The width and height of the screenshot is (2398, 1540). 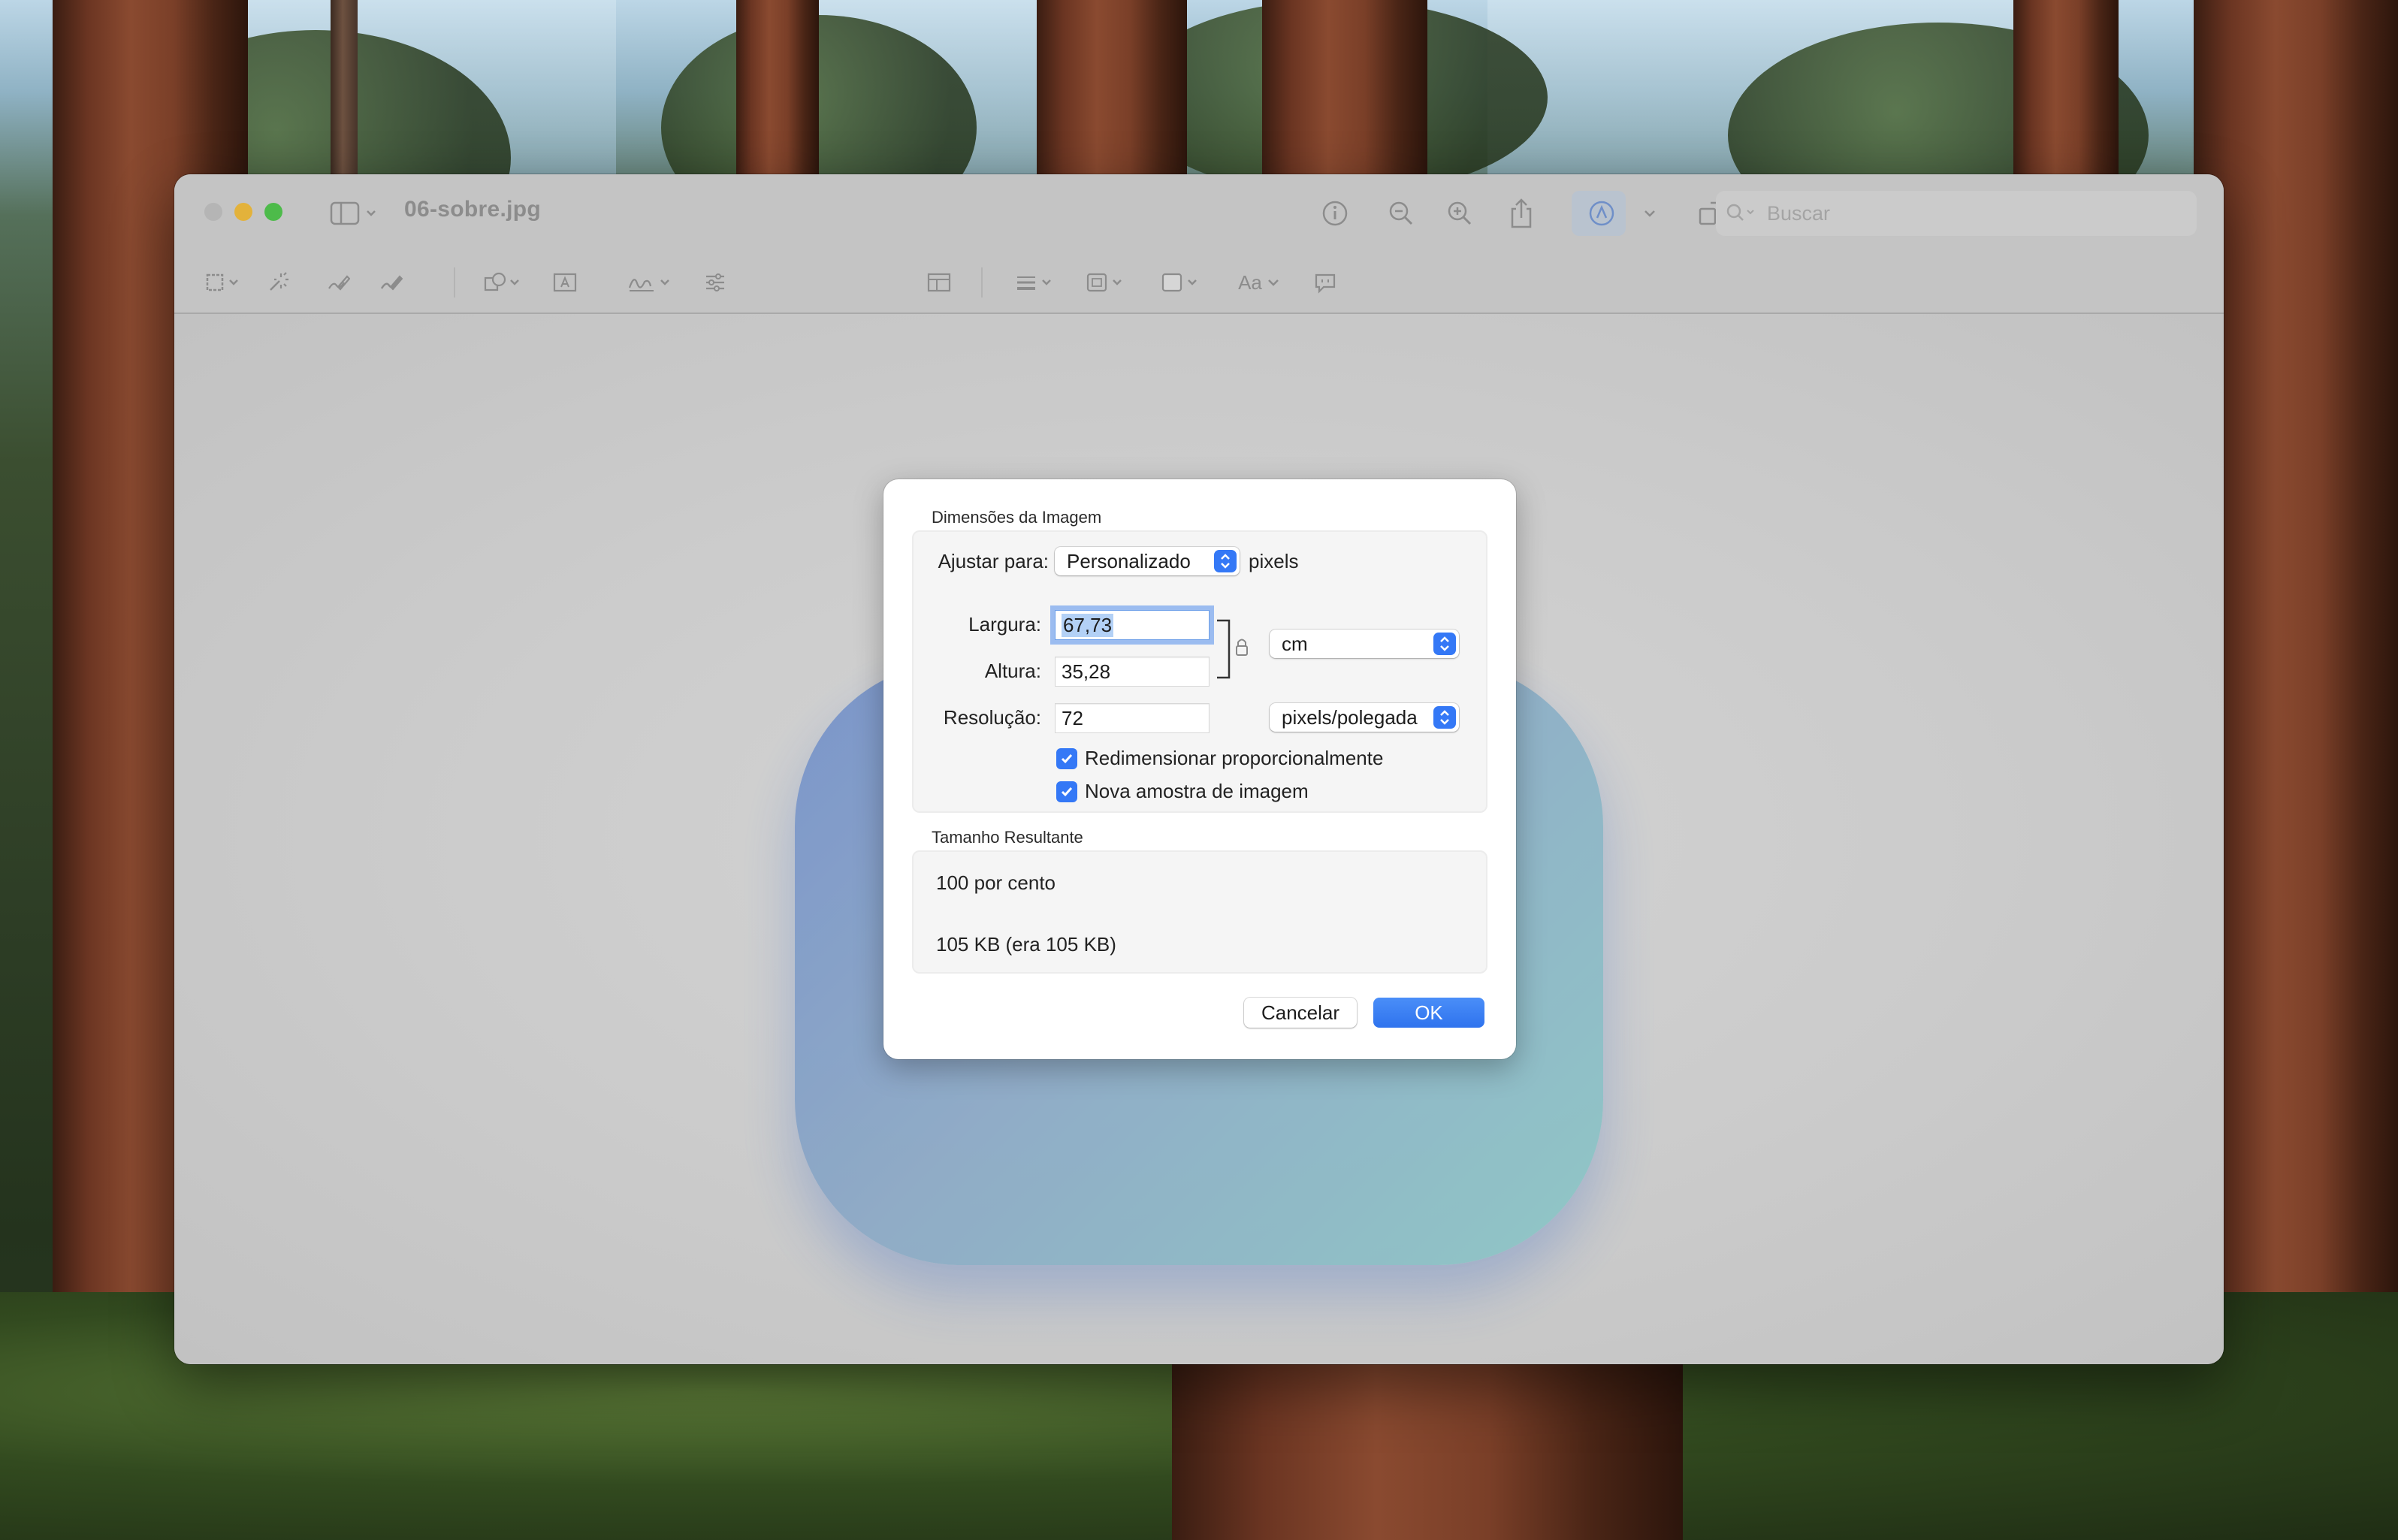 What do you see at coordinates (1956, 213) in the screenshot?
I see `search-field: Buscar` at bounding box center [1956, 213].